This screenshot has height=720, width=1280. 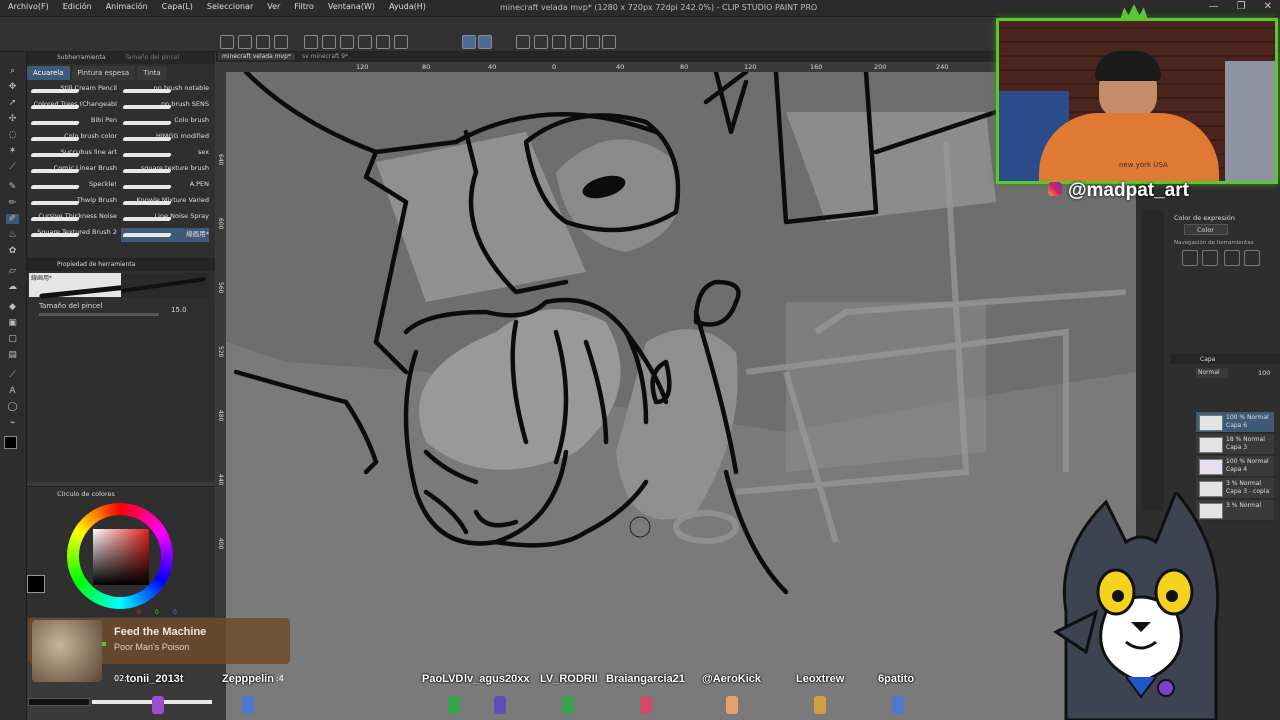 What do you see at coordinates (12, 187) in the screenshot?
I see `pen-tool-icon: ✎` at bounding box center [12, 187].